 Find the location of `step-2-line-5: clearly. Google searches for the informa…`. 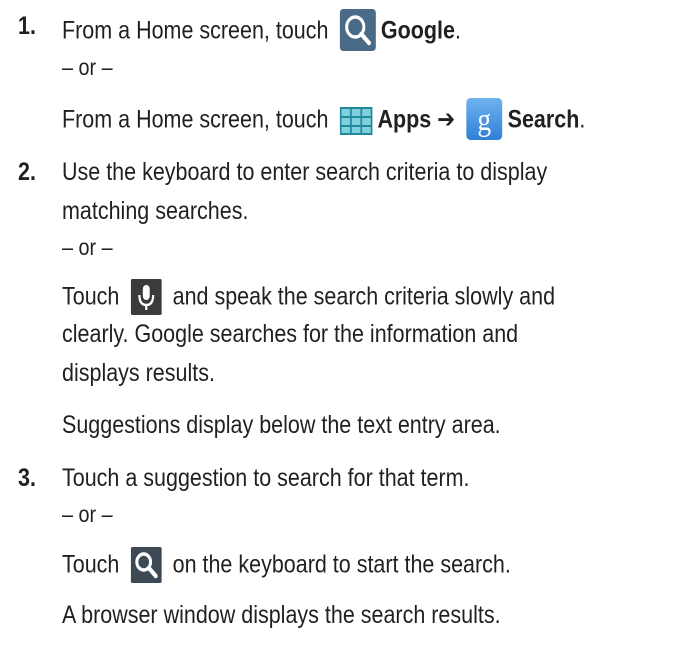

step-2-line-5: clearly. Google searches for the informa… is located at coordinates (290, 334).